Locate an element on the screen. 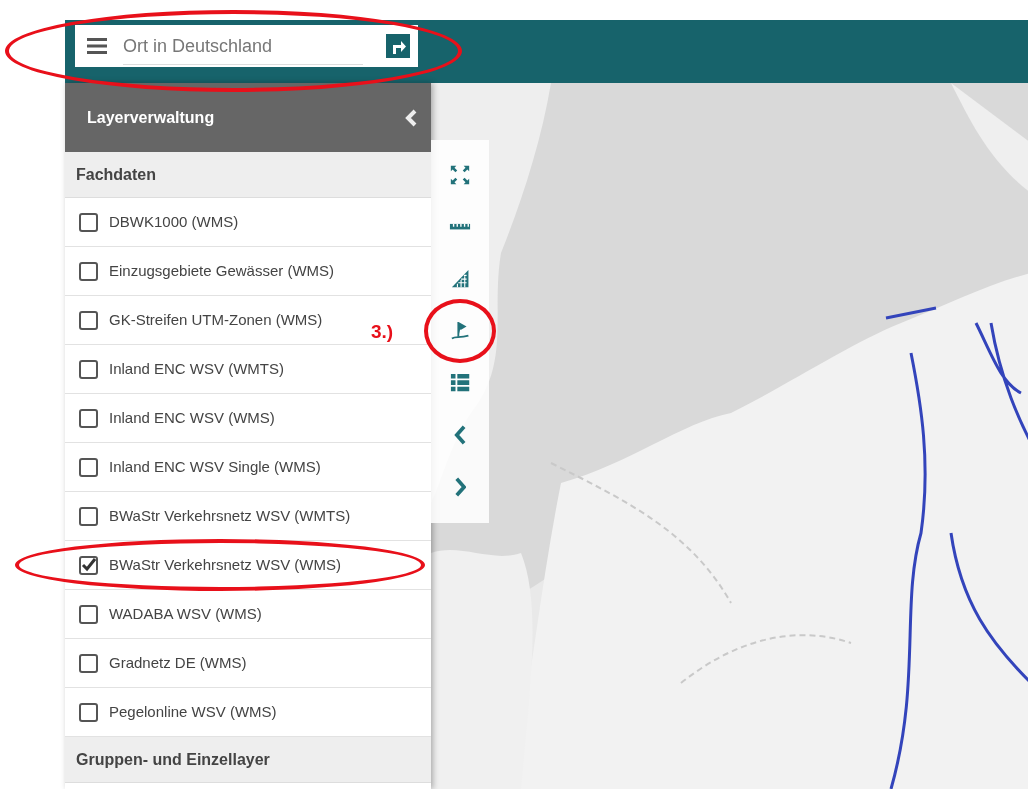 This screenshot has height=789, width=1028. section-header: Fachdaten is located at coordinates (248, 175).